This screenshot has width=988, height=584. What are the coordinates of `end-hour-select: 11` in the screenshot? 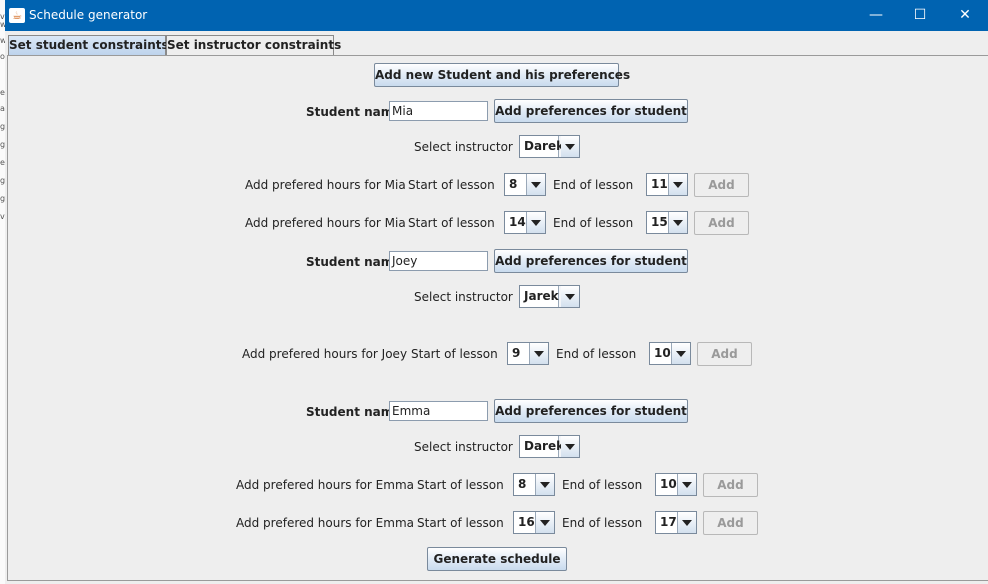 It's located at (667, 184).